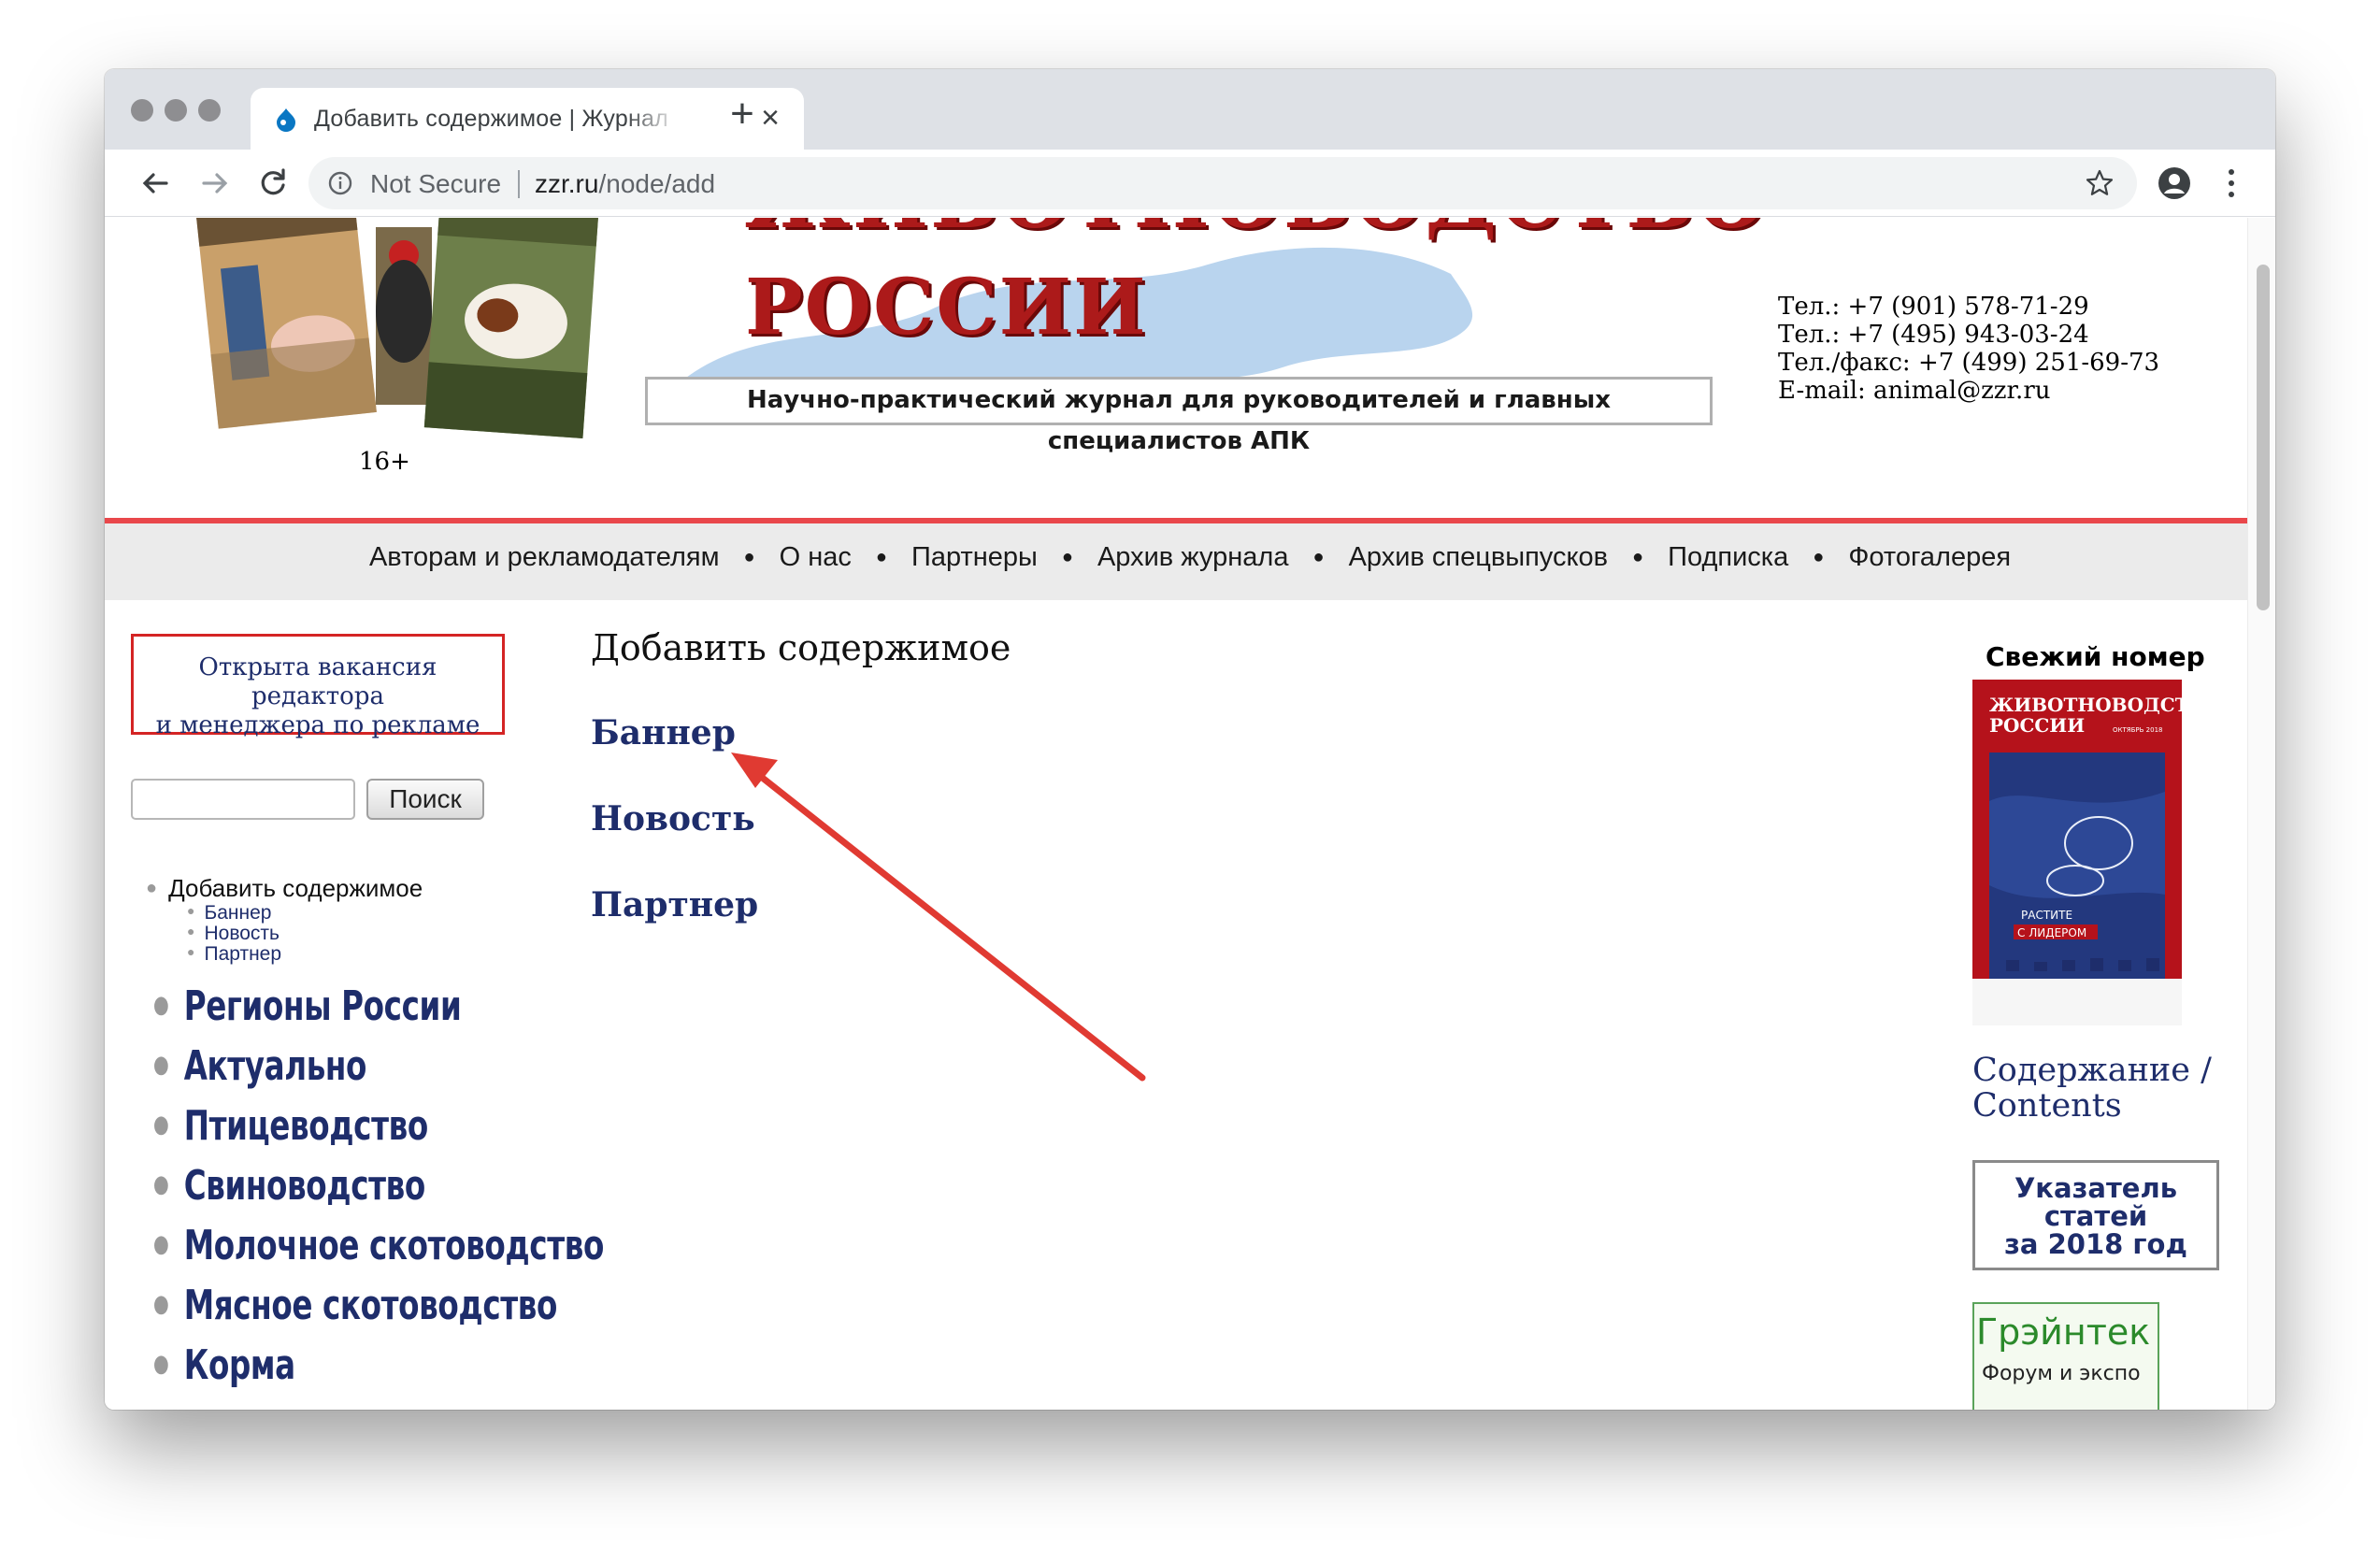 Image resolution: width=2380 pixels, height=1548 pixels. Describe the element at coordinates (289, 1186) in the screenshot. I see `category-pigs: ● Свиноводство` at that location.